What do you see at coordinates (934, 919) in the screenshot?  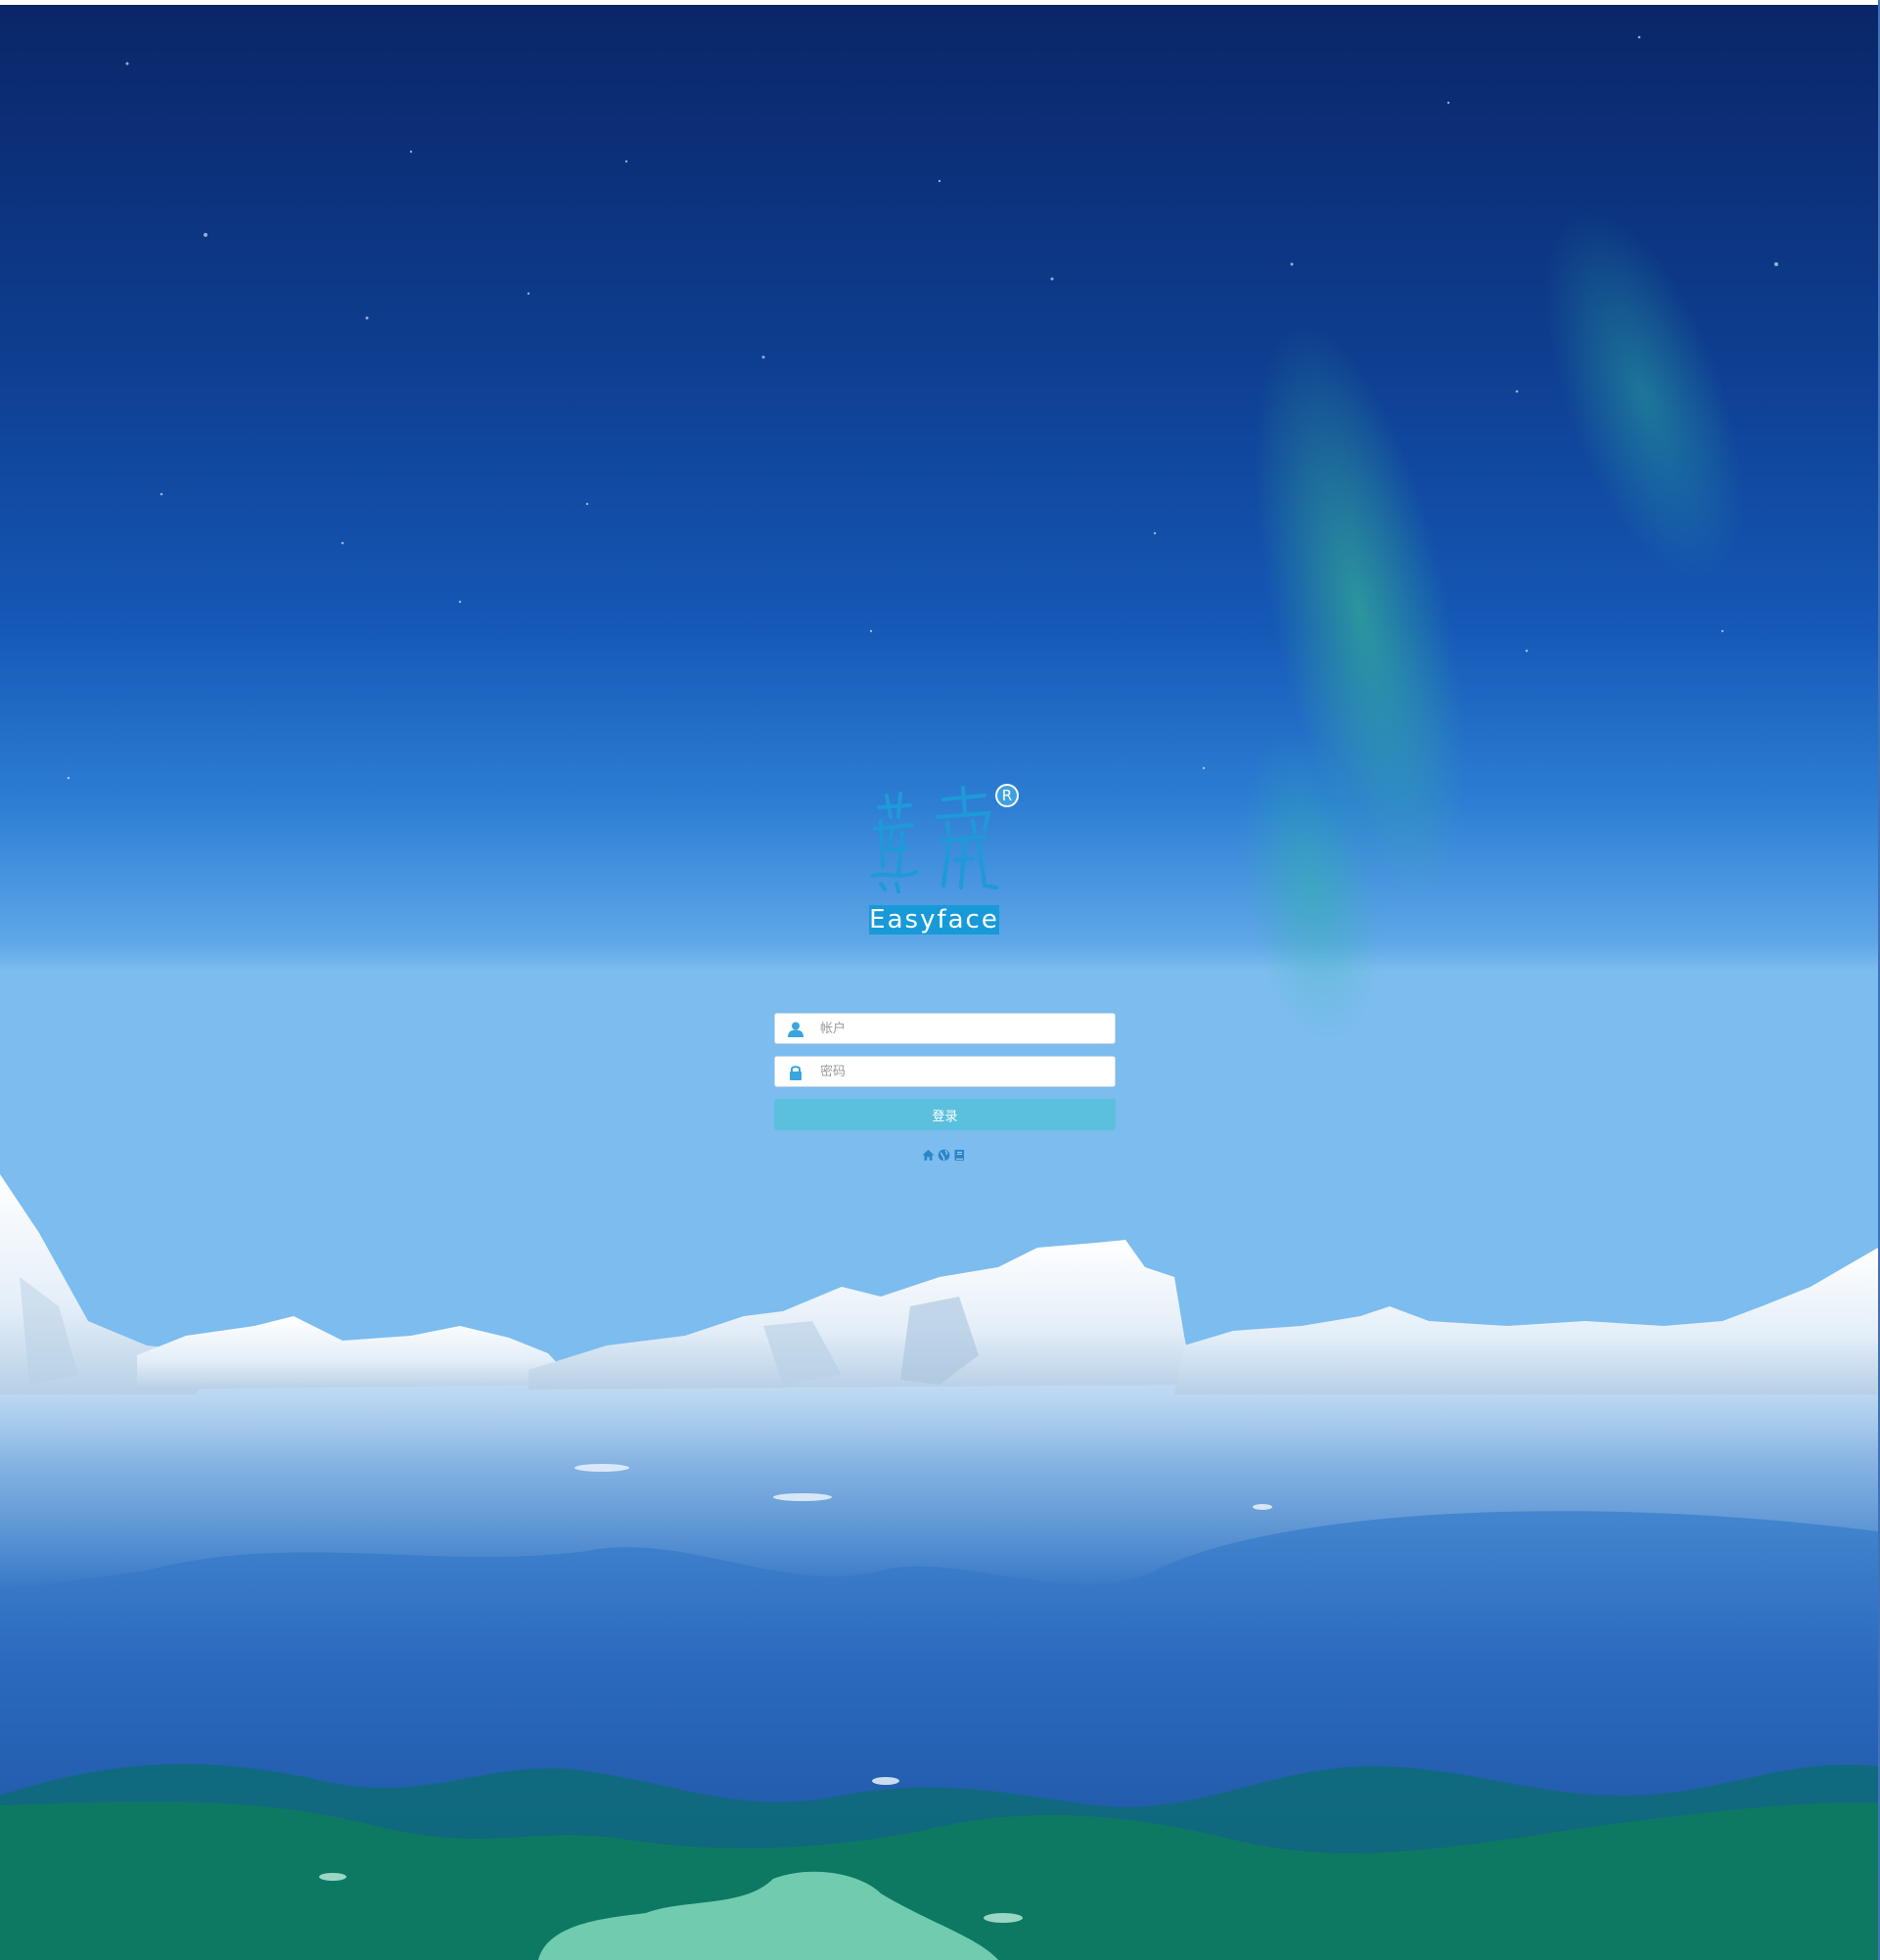 I see `brand-wordmark: Easyface` at bounding box center [934, 919].